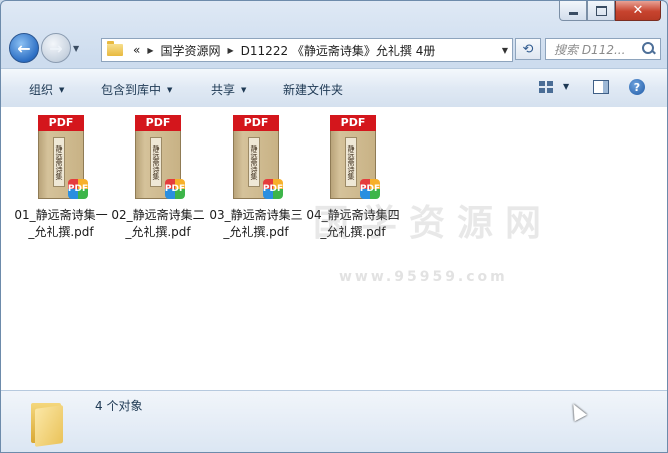  I want to click on back-button: ←, so click(24, 48).